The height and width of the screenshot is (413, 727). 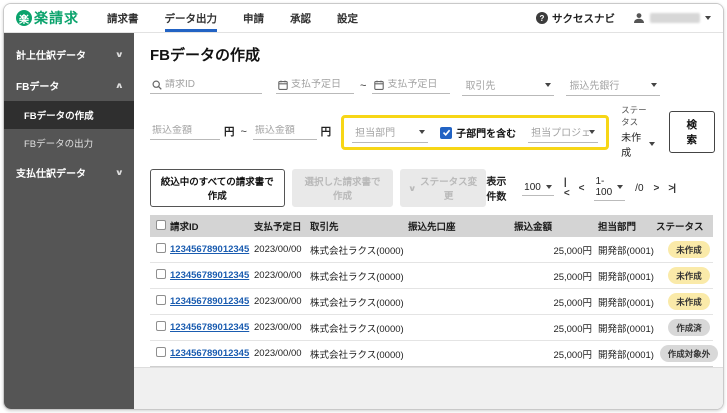 I want to click on page-total: /0, so click(x=639, y=188).